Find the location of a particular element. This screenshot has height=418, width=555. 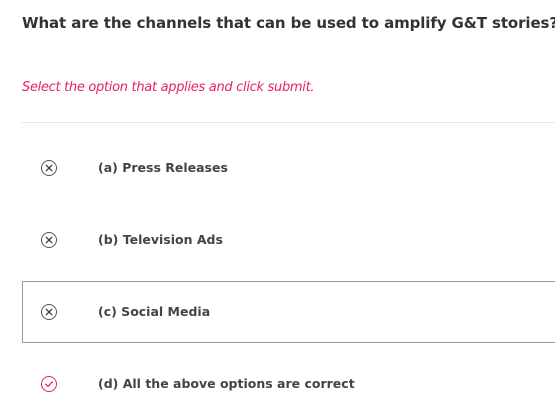

option-c: (c) Social Media is located at coordinates (288, 312).